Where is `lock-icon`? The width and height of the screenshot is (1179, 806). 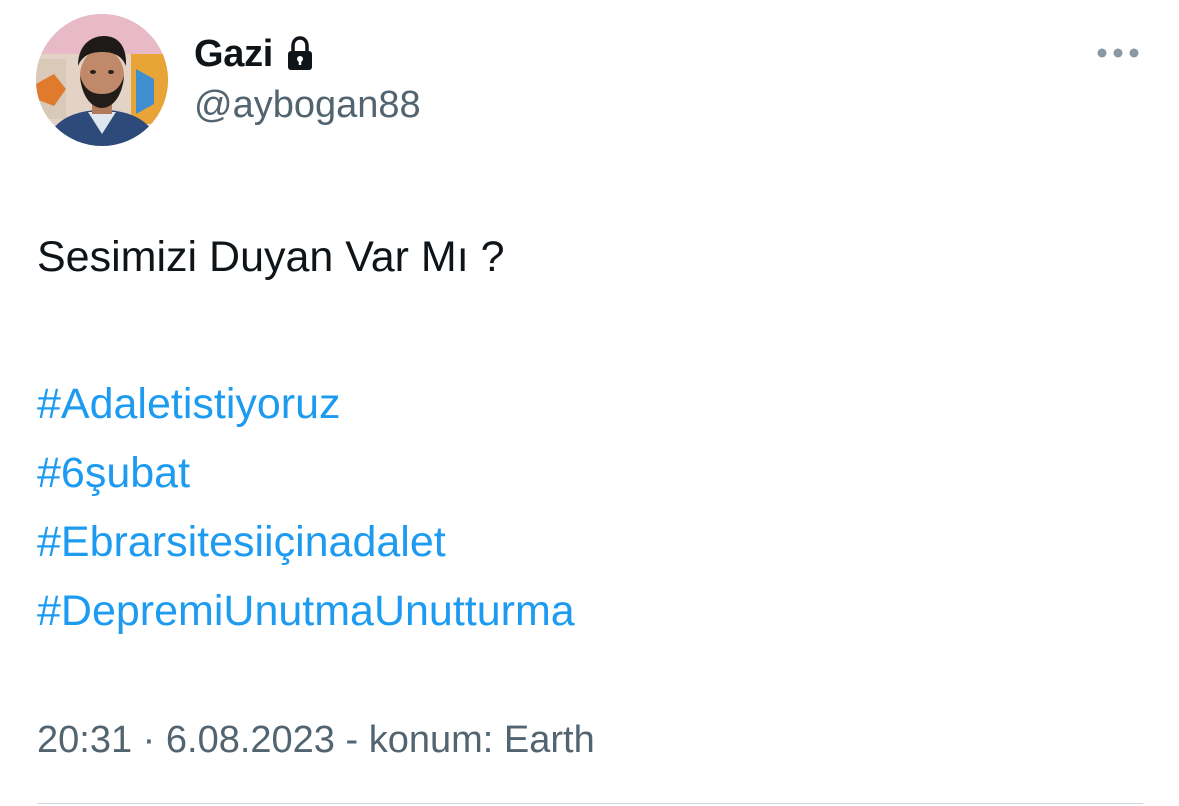 lock-icon is located at coordinates (300, 54).